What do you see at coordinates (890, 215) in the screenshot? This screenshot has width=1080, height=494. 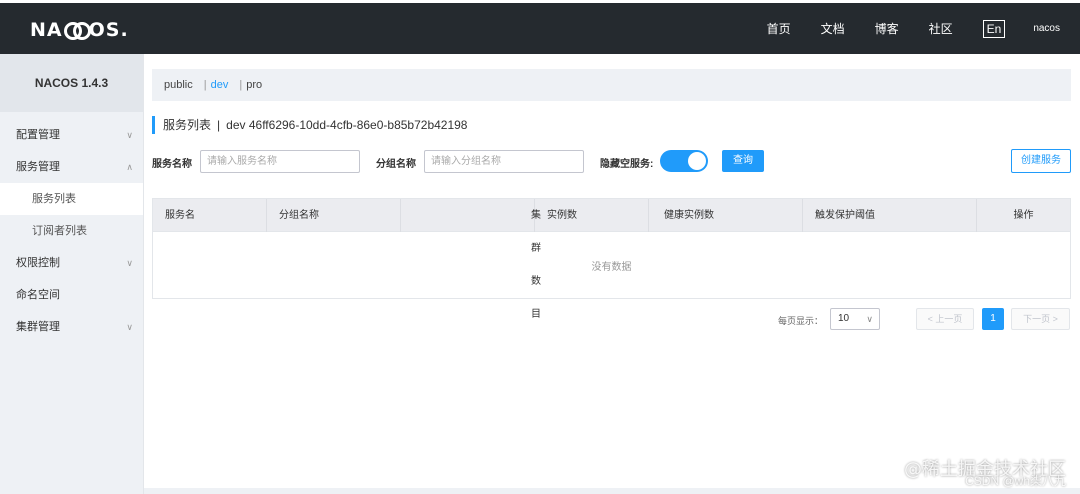 I see `column-protect-threshold: 触发保护阈值` at bounding box center [890, 215].